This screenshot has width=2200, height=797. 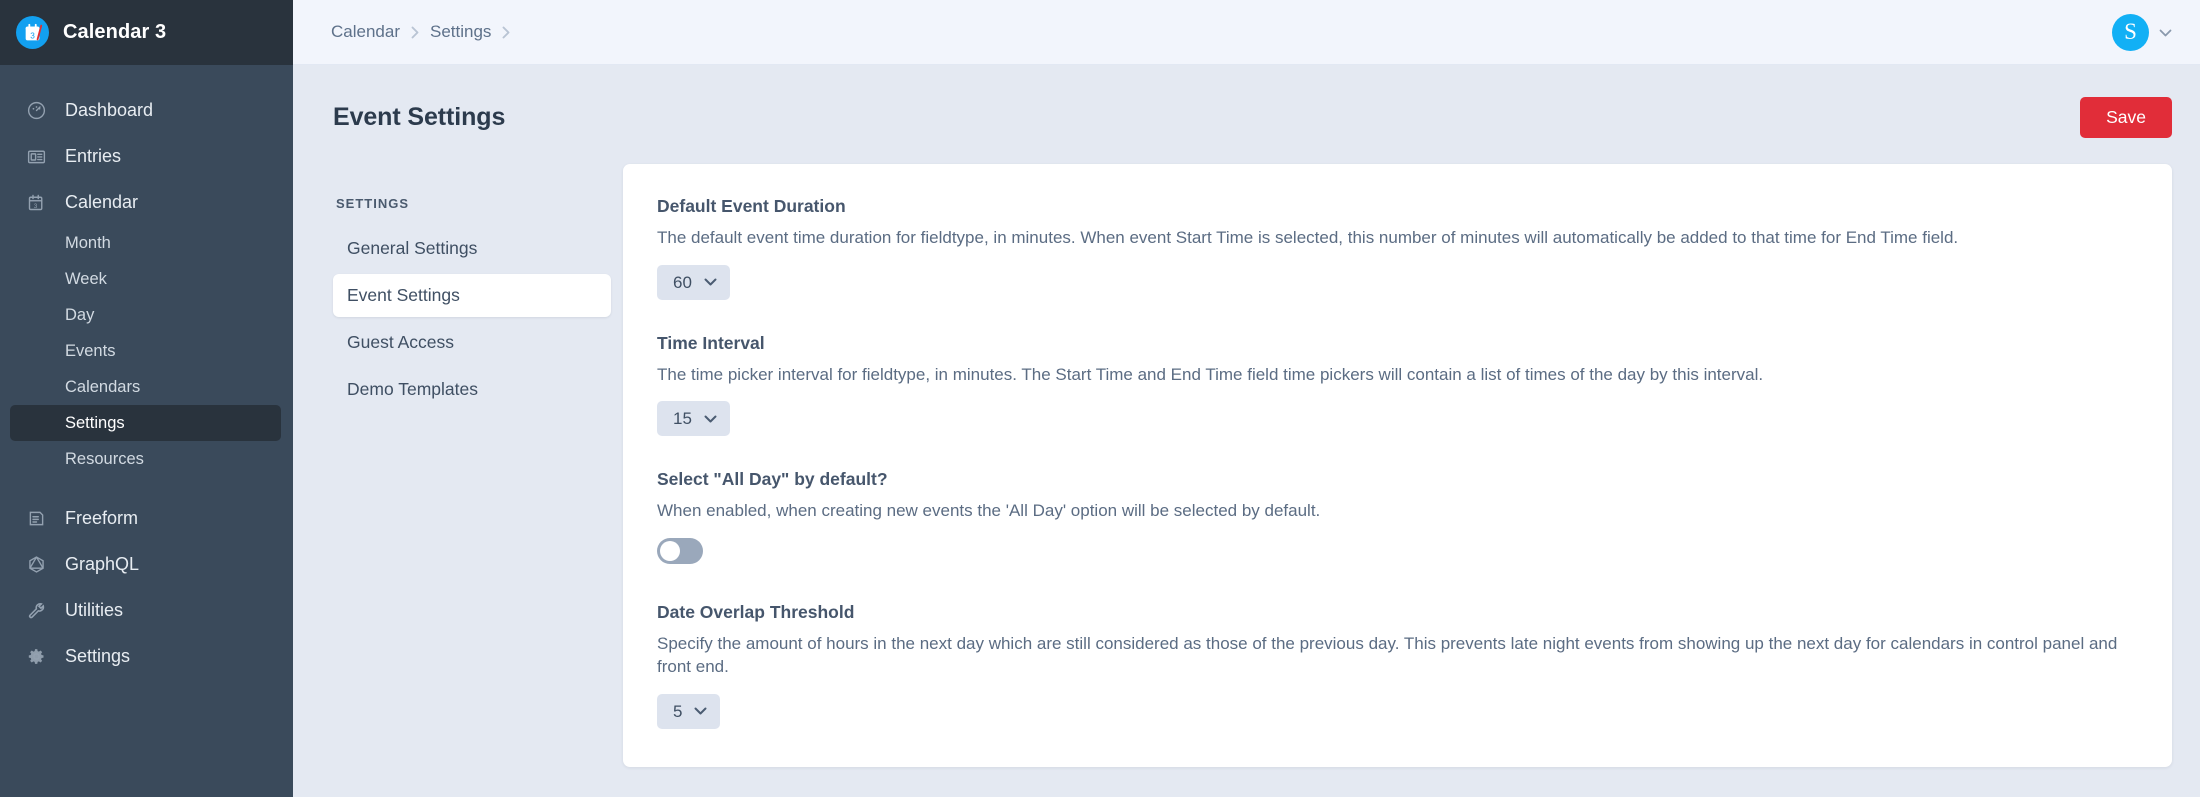 What do you see at coordinates (682, 419) in the screenshot?
I see `select-value: 15` at bounding box center [682, 419].